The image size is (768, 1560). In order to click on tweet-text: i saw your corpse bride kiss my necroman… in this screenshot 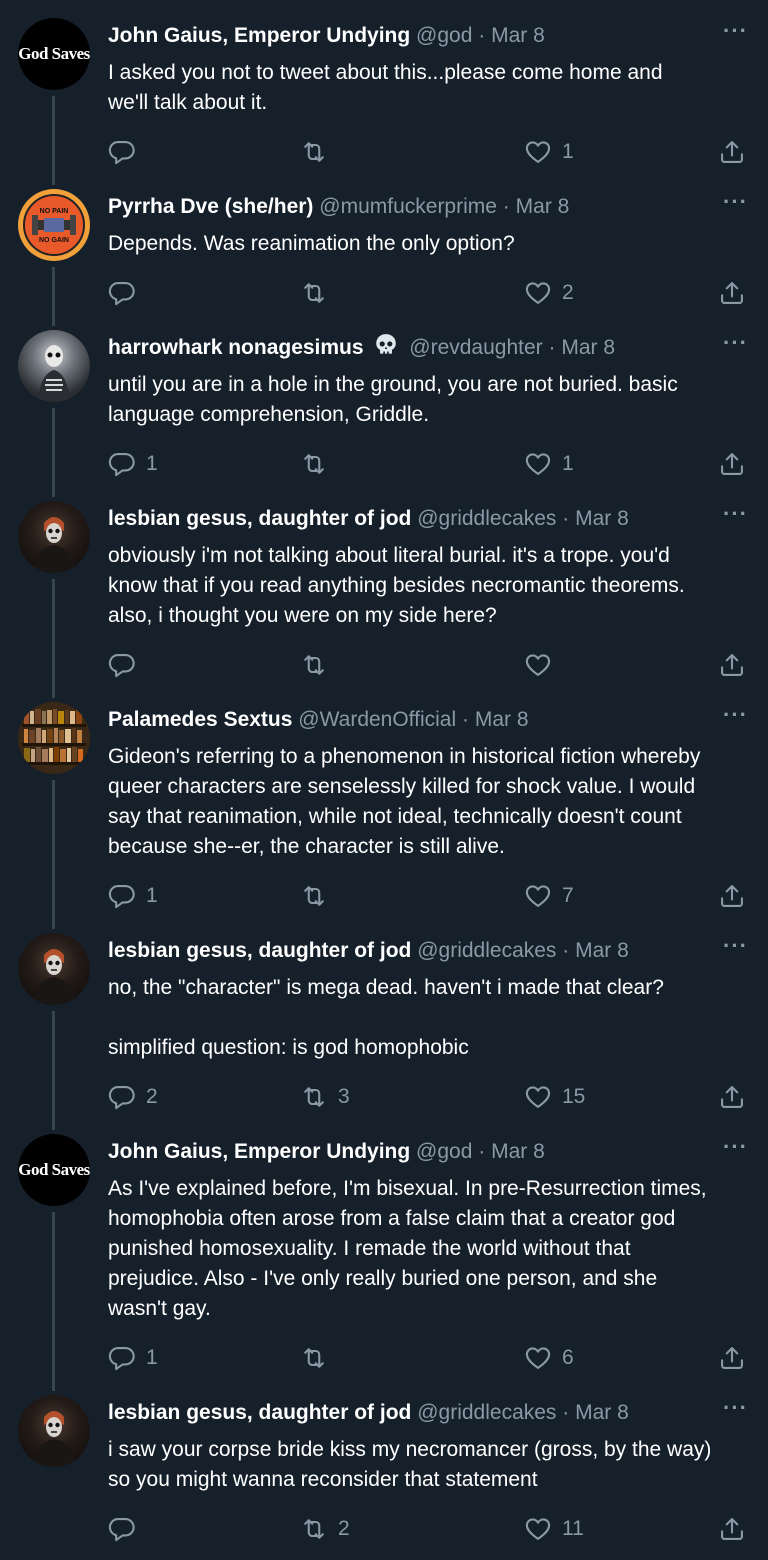, I will do `click(410, 1464)`.